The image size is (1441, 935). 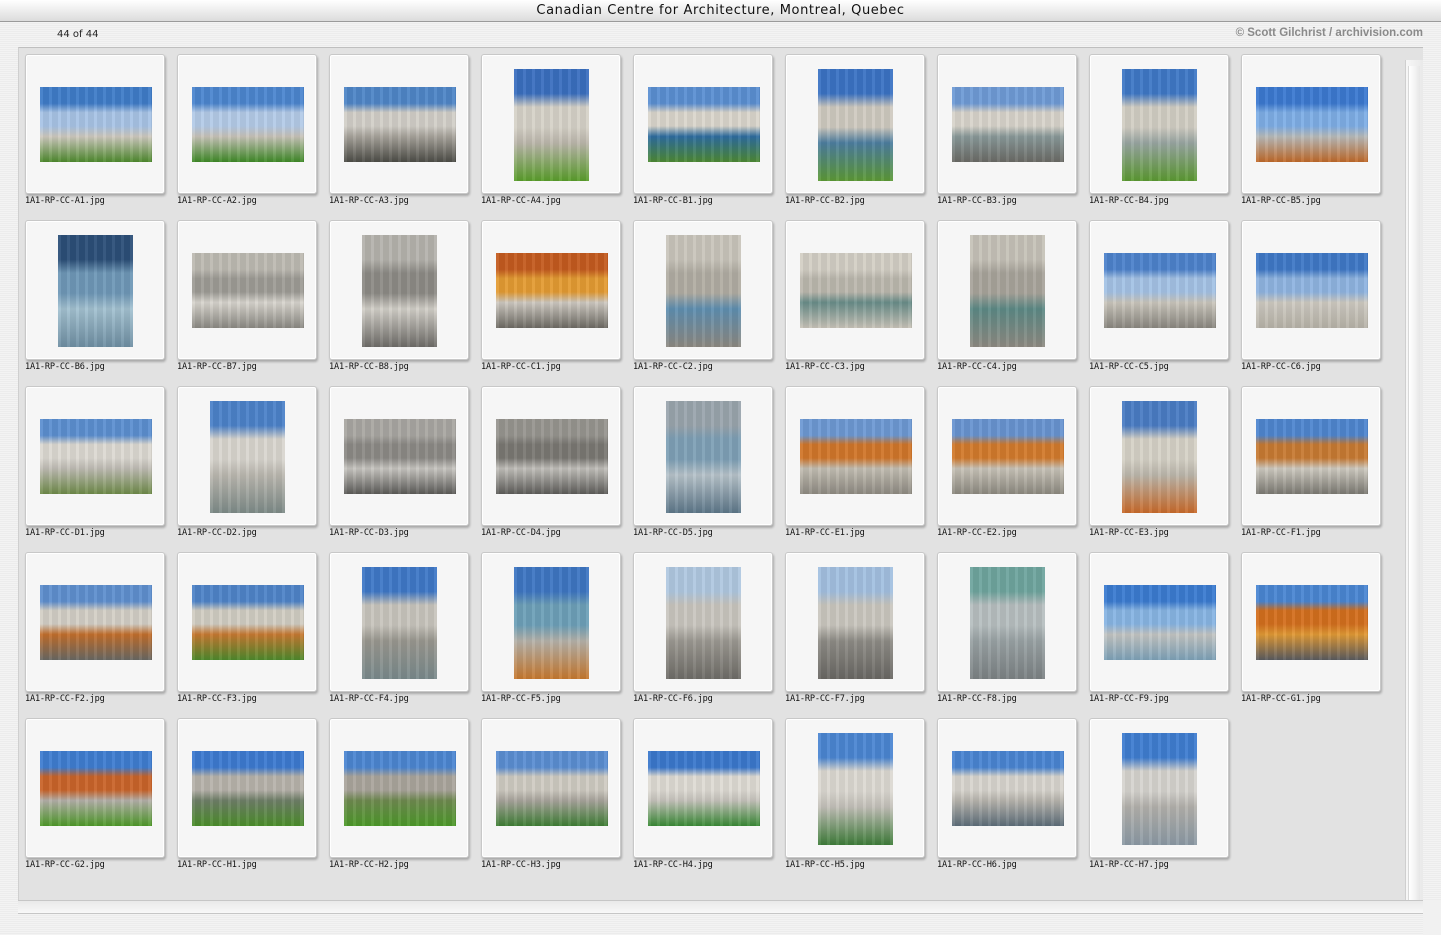 I want to click on thumbnail-item: 1A1-RP-CC-F8.jpg, so click(x=1008, y=632).